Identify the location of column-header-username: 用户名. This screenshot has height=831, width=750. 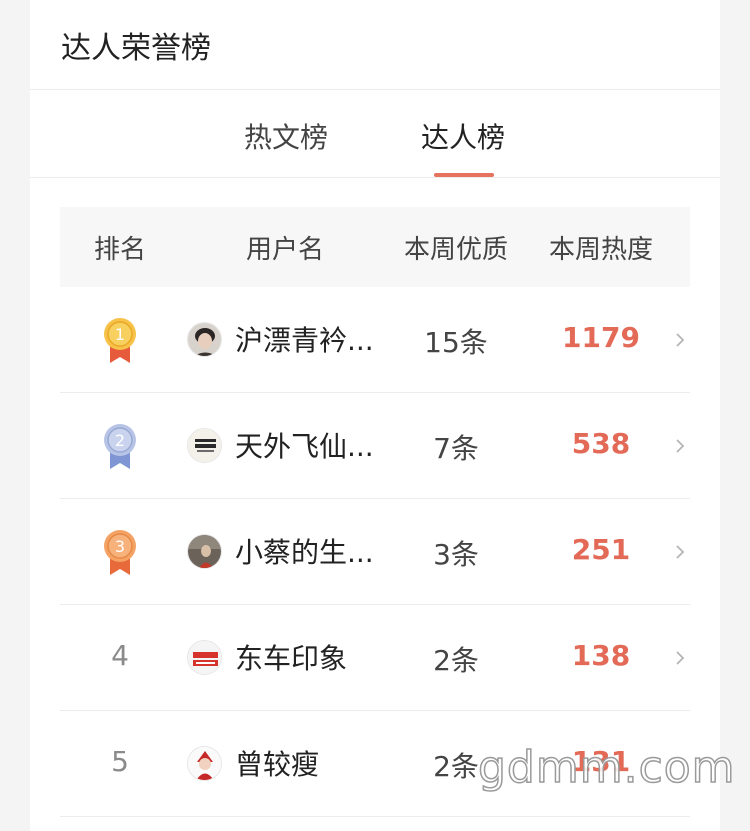
(284, 250).